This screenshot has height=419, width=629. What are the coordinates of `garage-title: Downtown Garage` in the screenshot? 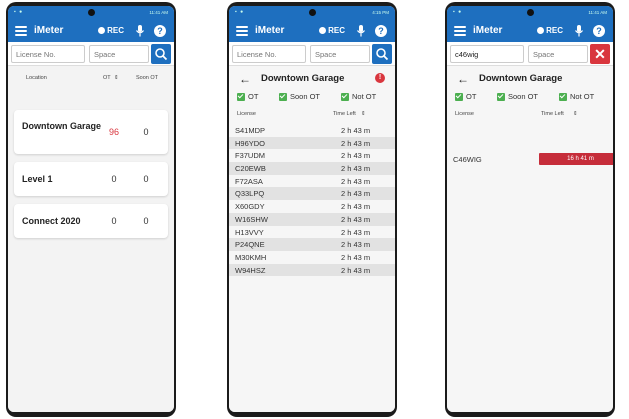 It's located at (303, 78).